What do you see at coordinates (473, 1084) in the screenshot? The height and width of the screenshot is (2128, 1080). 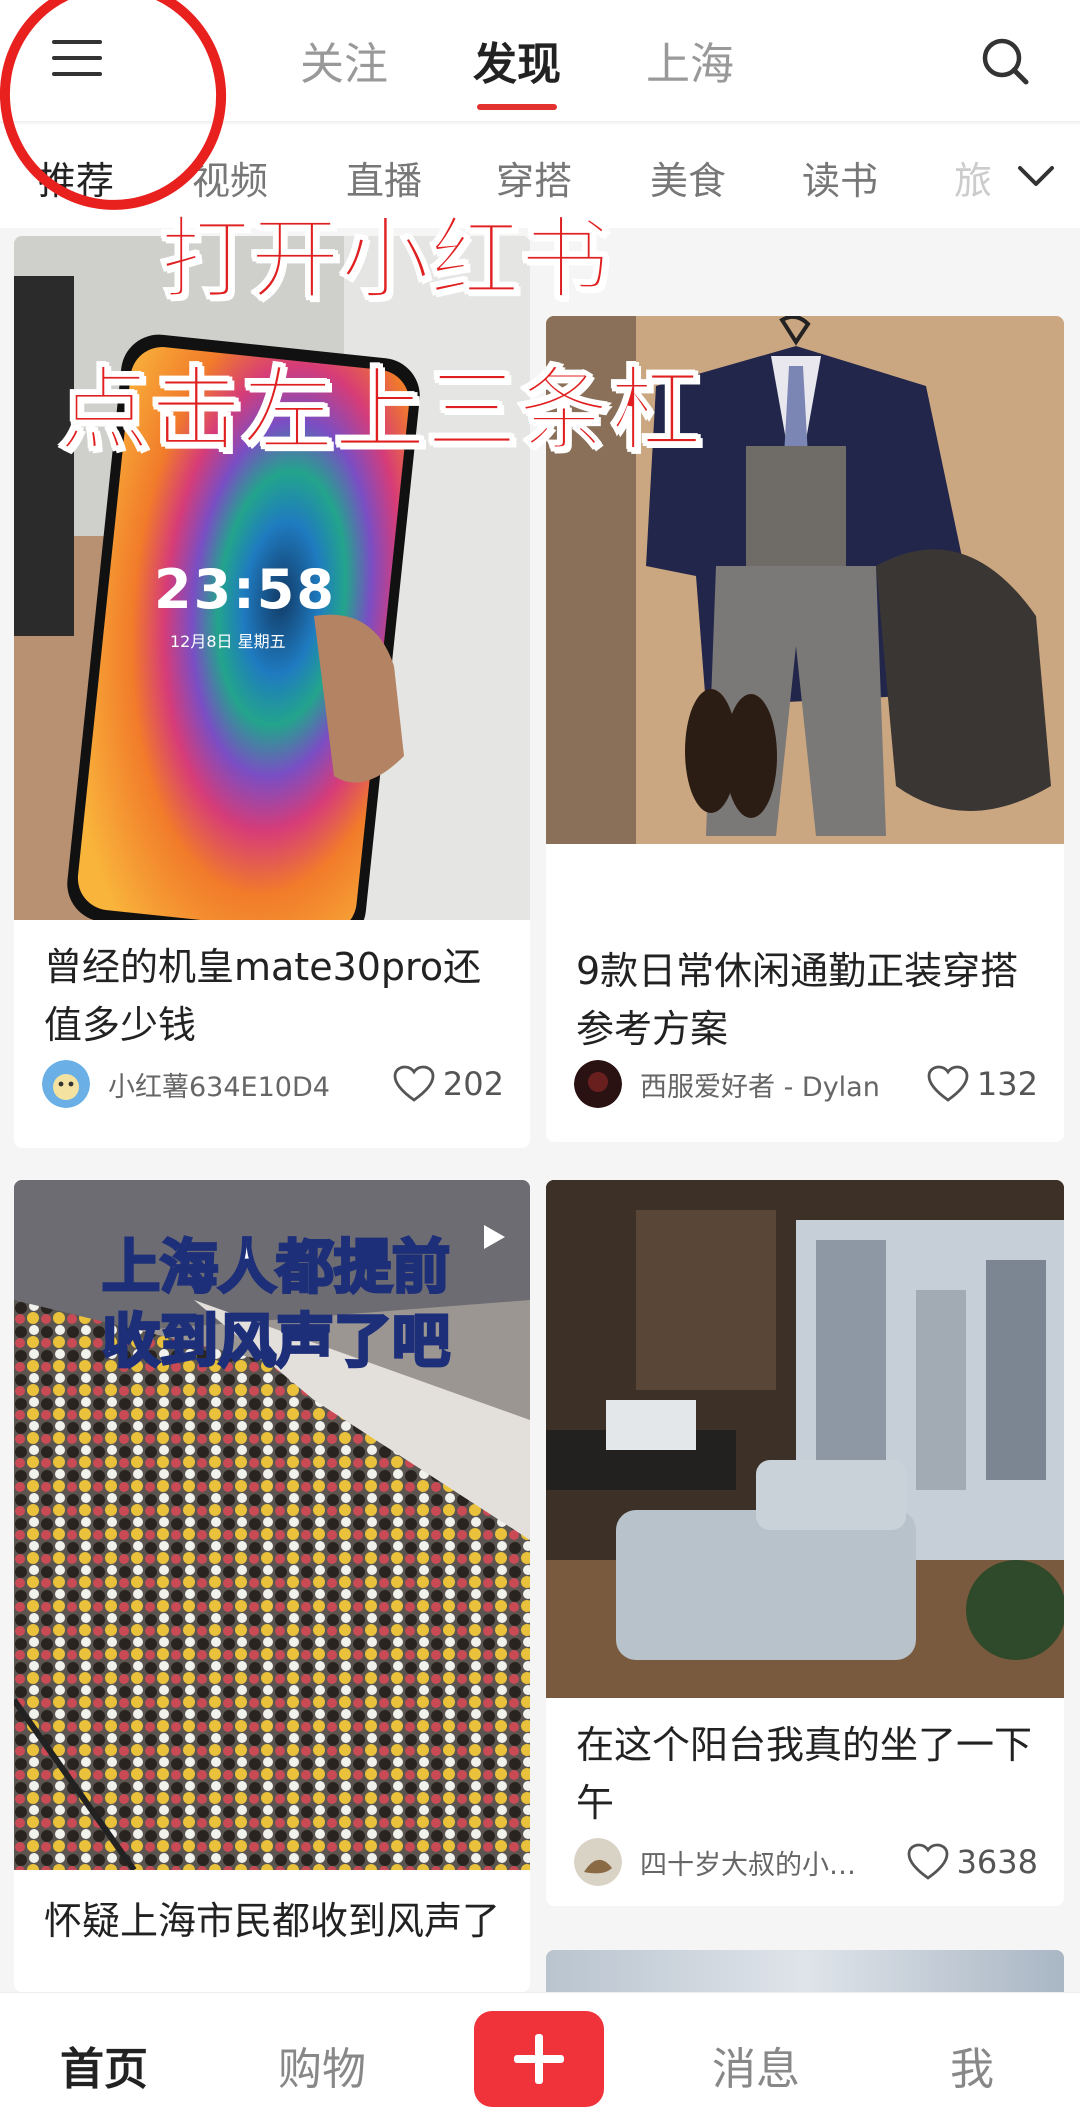 I see `like-count: 202` at bounding box center [473, 1084].